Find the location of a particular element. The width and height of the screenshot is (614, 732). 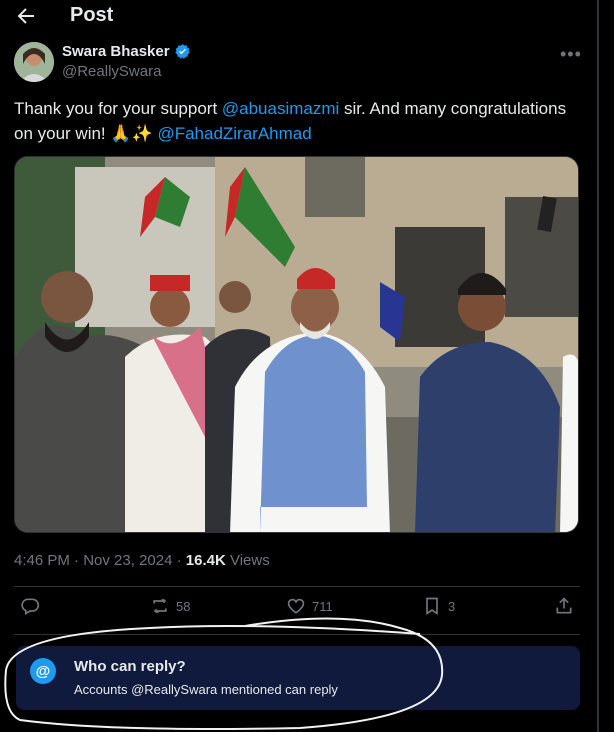

scroll-edge is located at coordinates (598, 366).